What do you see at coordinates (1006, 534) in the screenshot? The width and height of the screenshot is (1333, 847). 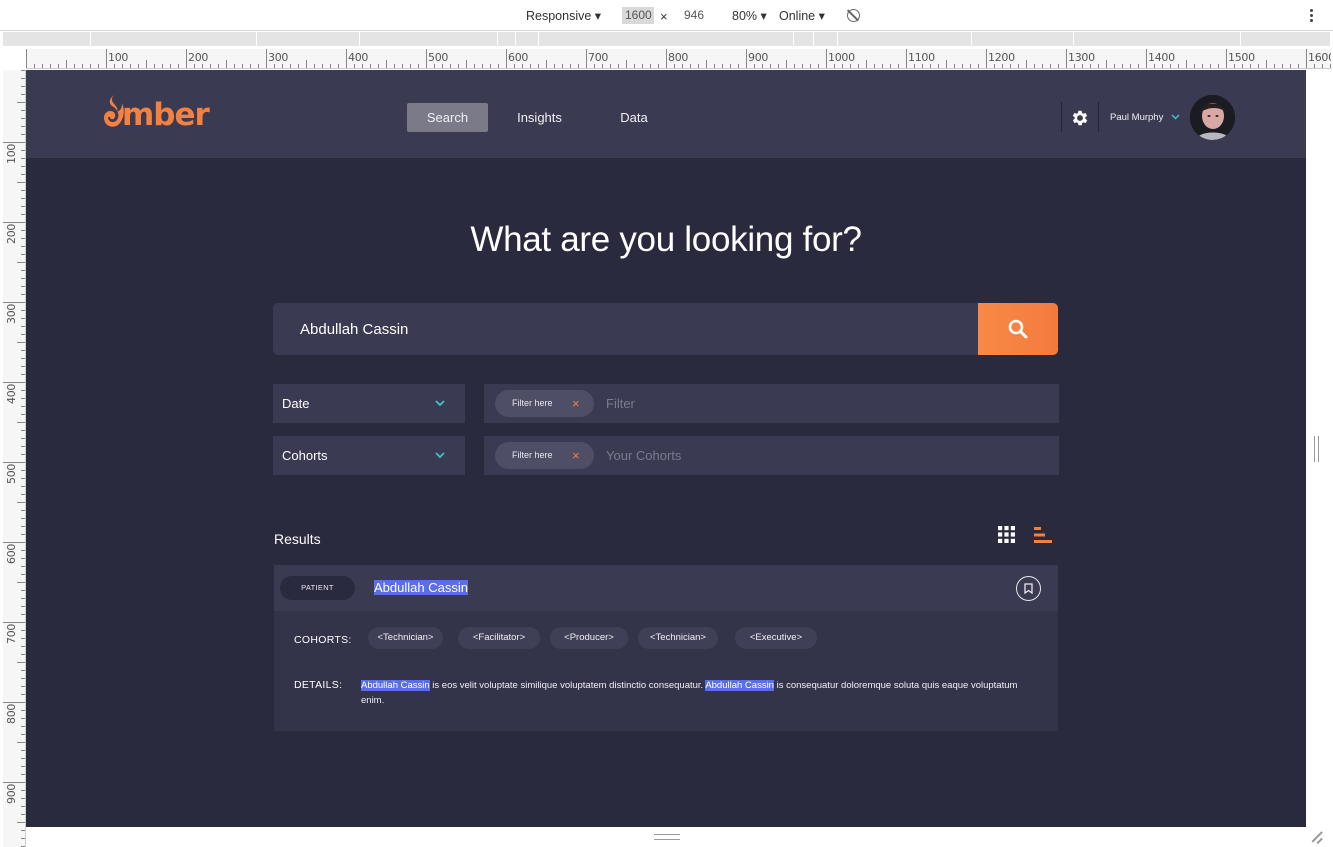 I see `grid-view-icon` at bounding box center [1006, 534].